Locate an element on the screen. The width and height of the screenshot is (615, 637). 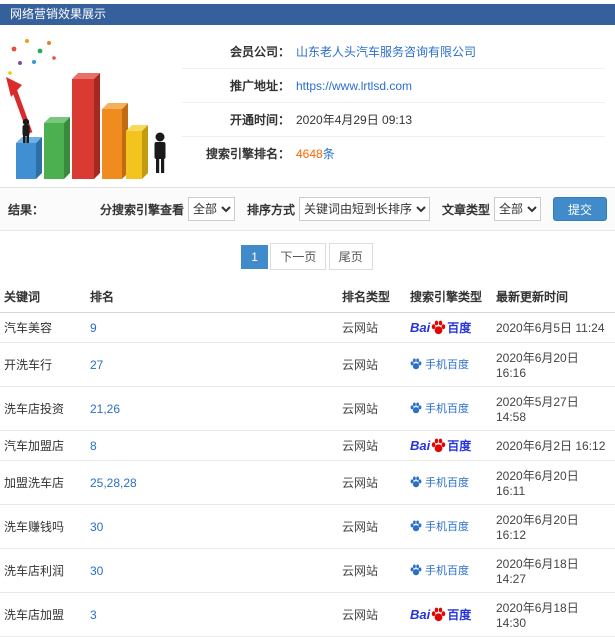
engine-filter-label: 分搜索引擎查看 is located at coordinates (141, 209).